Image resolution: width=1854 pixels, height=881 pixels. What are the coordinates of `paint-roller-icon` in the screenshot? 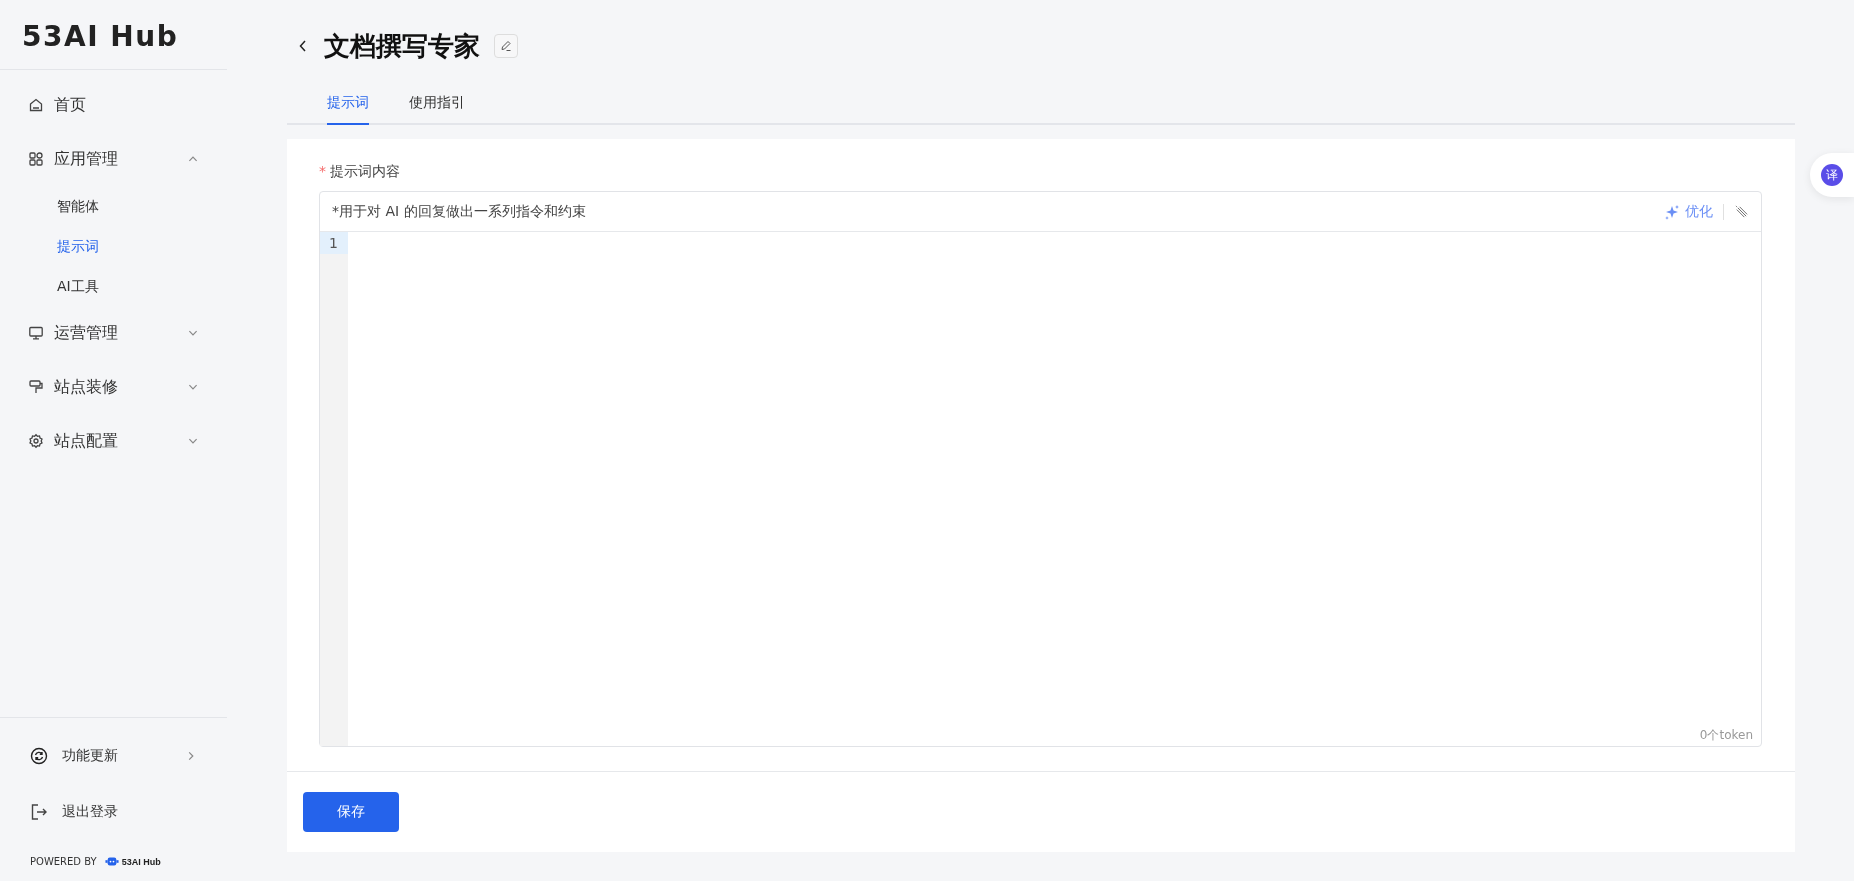 It's located at (36, 387).